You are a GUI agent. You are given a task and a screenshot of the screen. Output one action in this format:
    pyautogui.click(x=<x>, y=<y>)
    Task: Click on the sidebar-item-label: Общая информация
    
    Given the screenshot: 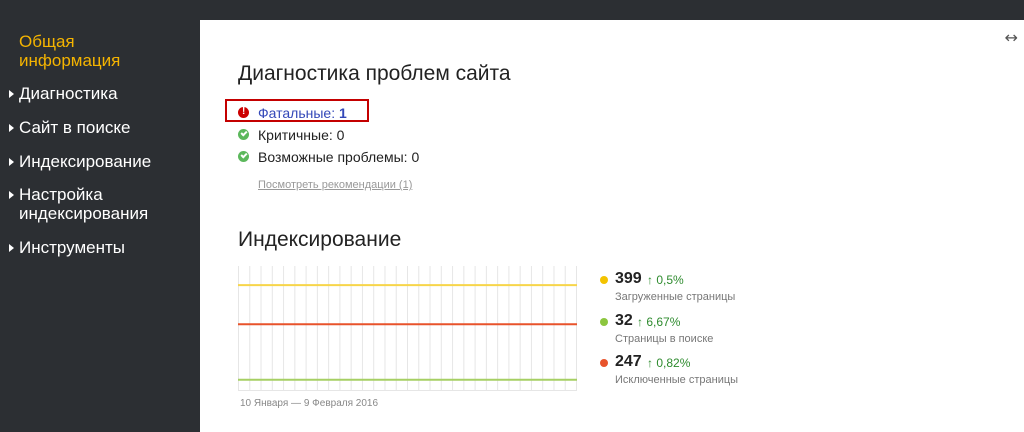 What is the action you would take?
    pyautogui.click(x=70, y=51)
    